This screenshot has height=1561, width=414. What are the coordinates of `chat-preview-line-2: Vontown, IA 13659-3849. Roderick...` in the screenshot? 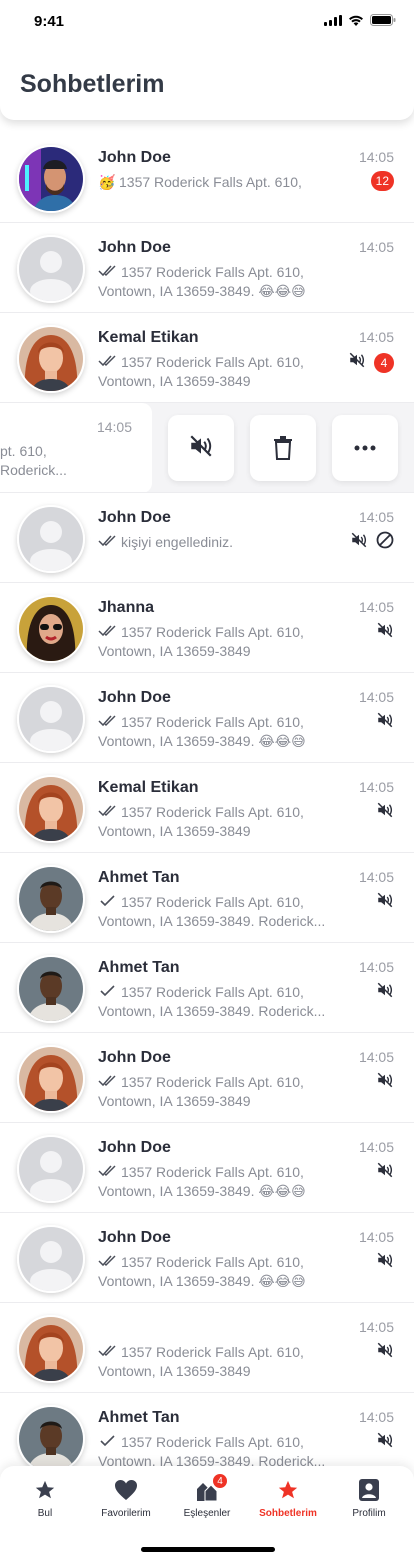 It's located at (212, 1011).